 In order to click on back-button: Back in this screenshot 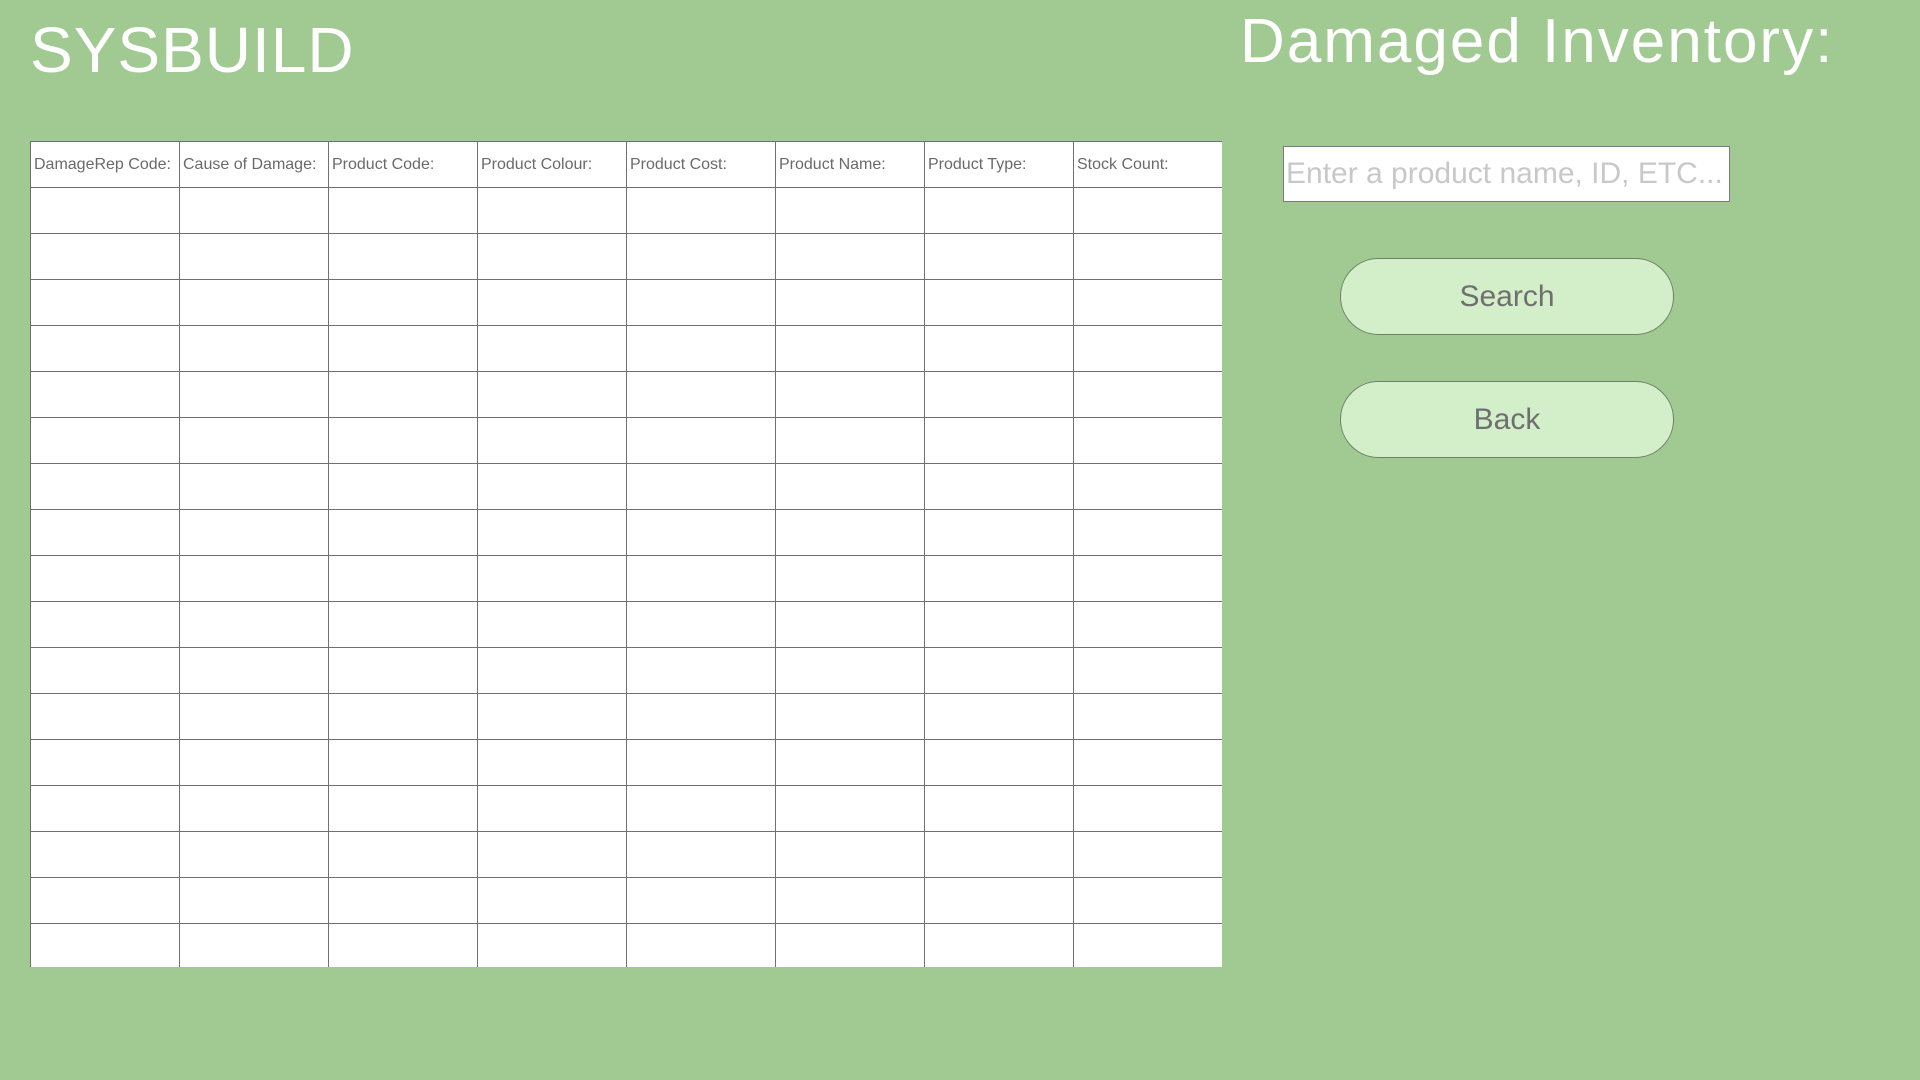, I will do `click(1507, 419)`.